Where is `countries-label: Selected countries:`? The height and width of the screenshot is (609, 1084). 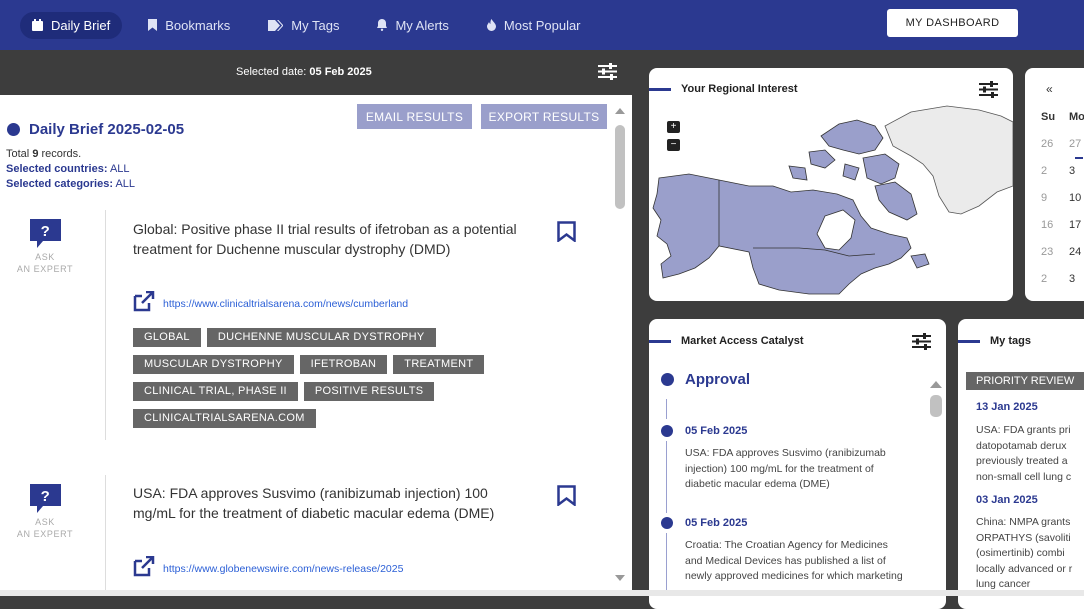 countries-label: Selected countries: is located at coordinates (57, 169).